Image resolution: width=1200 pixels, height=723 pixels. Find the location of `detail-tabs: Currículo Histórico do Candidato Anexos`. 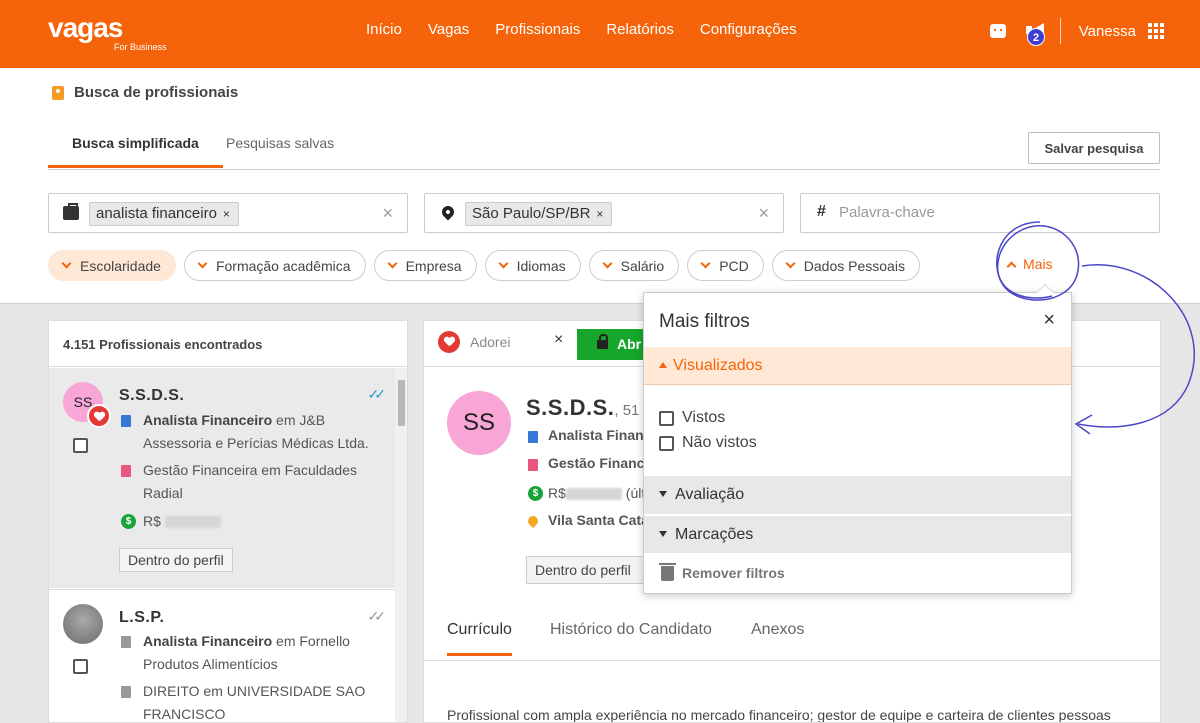

detail-tabs: Currículo Histórico do Candidato Anexos is located at coordinates (792, 630).